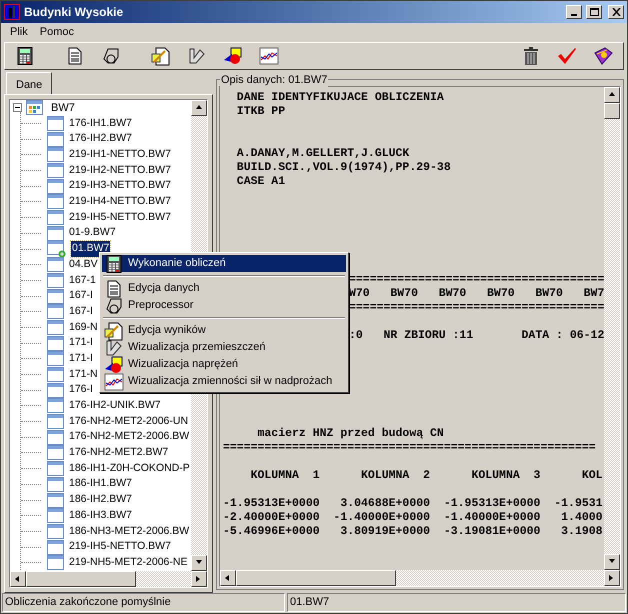 The image size is (628, 614). What do you see at coordinates (90, 249) in the screenshot?
I see `tree-item: 01.BW7` at bounding box center [90, 249].